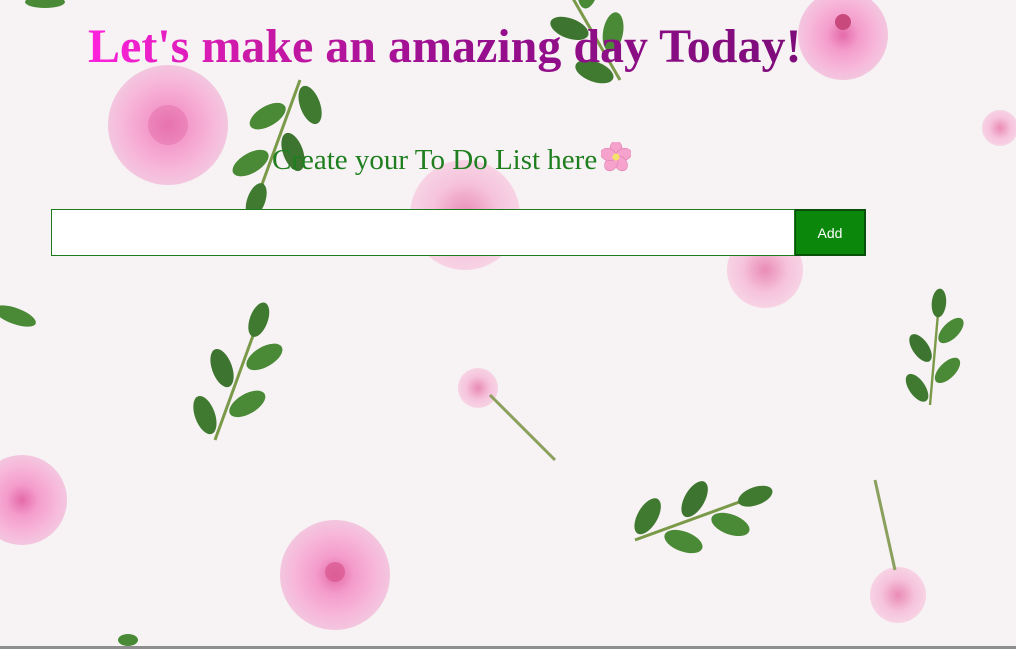 This screenshot has height=649, width=1016. Describe the element at coordinates (423, 232) in the screenshot. I see `todo-input` at that location.